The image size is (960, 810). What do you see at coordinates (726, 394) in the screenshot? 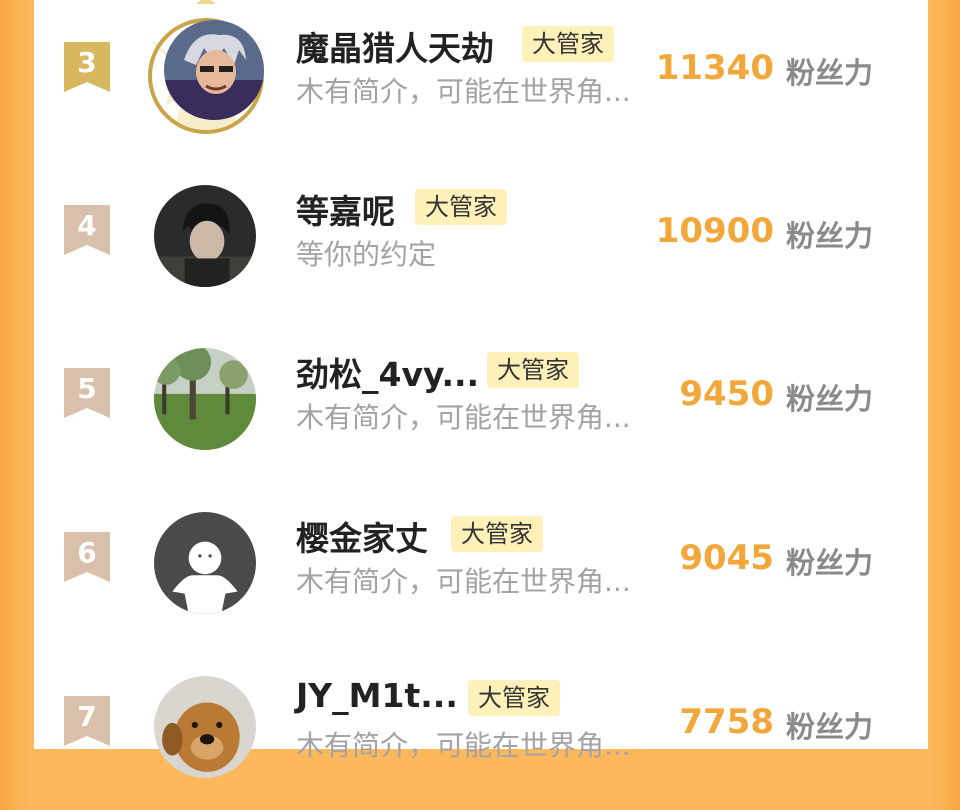
I see `fan-power-score: 9450` at bounding box center [726, 394].